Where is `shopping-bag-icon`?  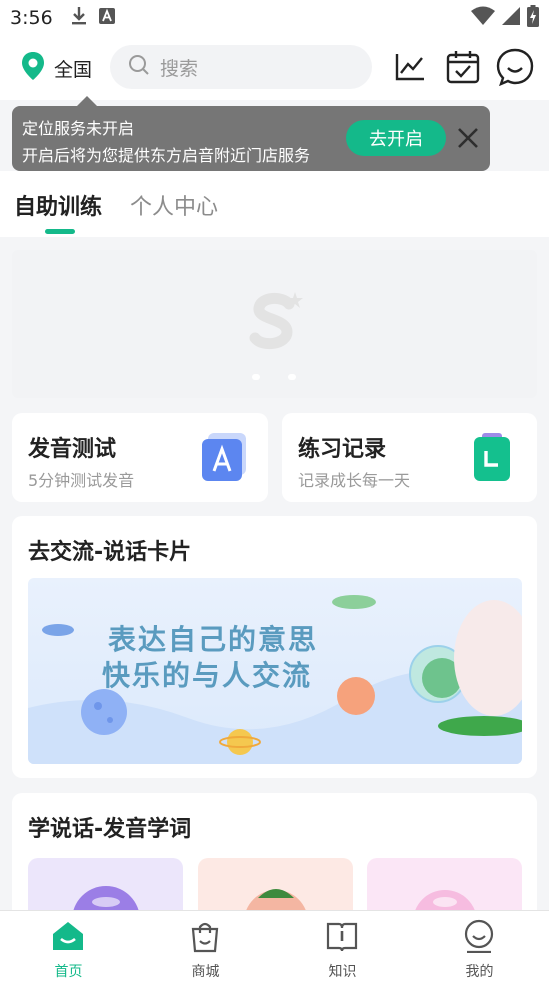 shopping-bag-icon is located at coordinates (205, 937).